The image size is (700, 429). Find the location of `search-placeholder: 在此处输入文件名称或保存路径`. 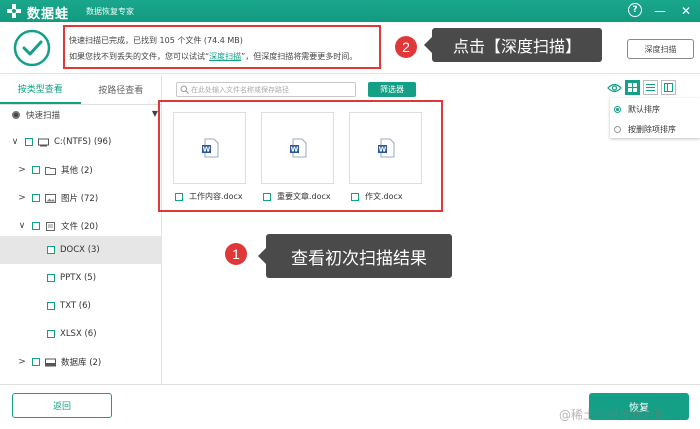

search-placeholder: 在此处输入文件名称或保存路径 is located at coordinates (240, 89).